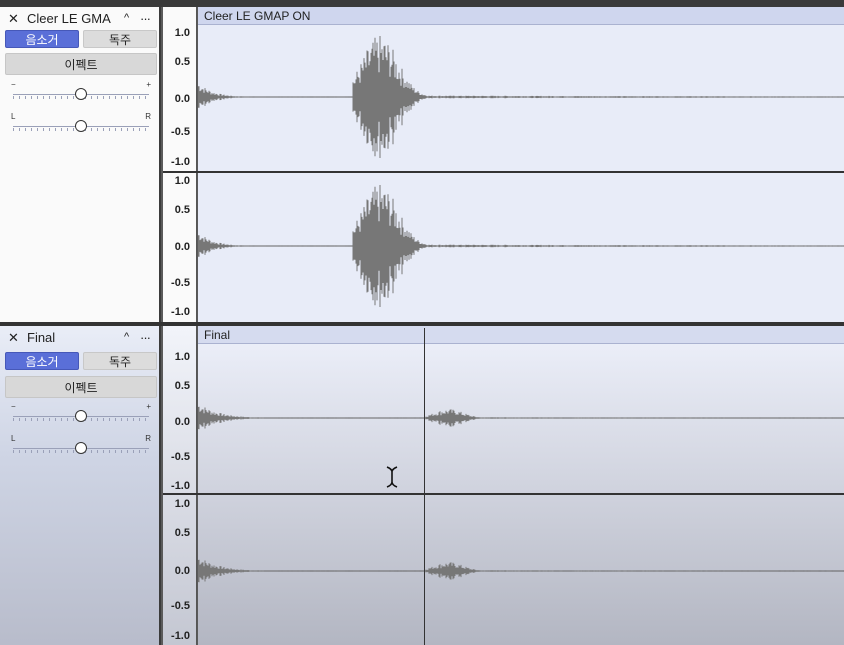  What do you see at coordinates (217, 335) in the screenshot?
I see `clip-title: Final` at bounding box center [217, 335].